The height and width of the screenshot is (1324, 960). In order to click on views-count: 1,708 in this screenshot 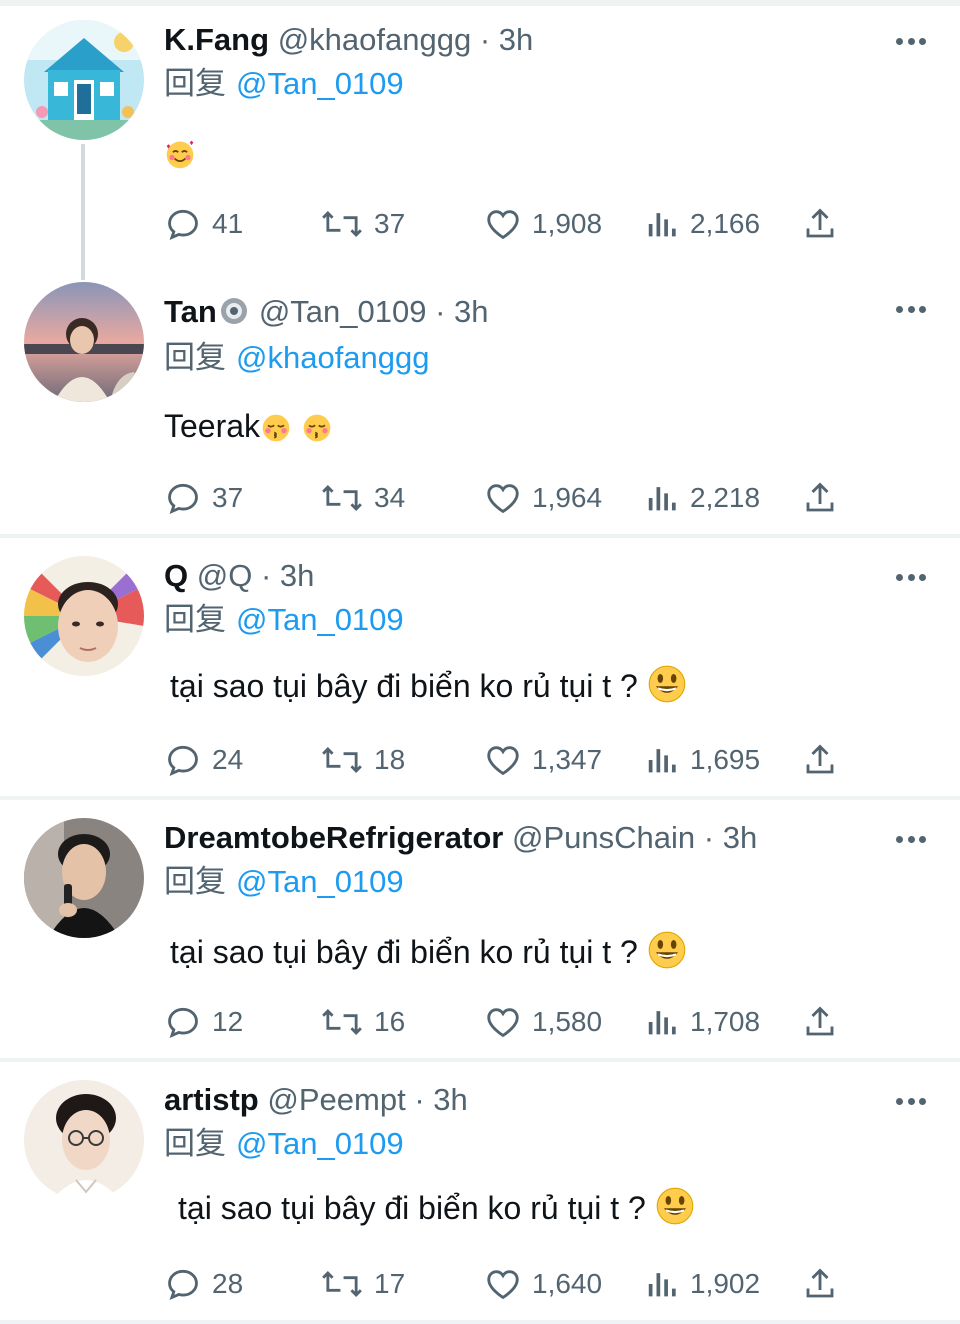, I will do `click(725, 1021)`.